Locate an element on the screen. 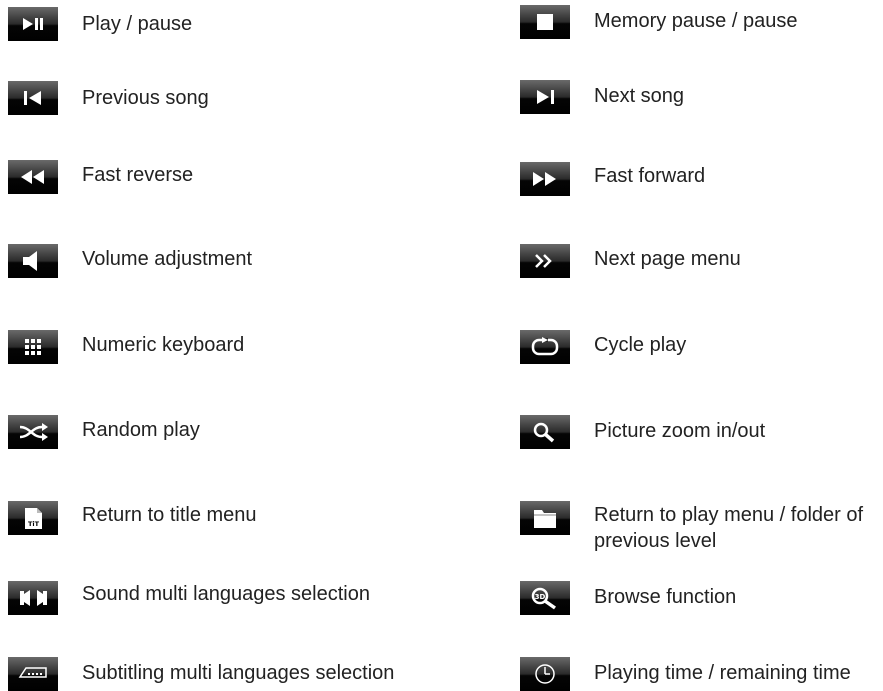 This screenshot has height=691, width=883. audio-language-icon is located at coordinates (33, 598).